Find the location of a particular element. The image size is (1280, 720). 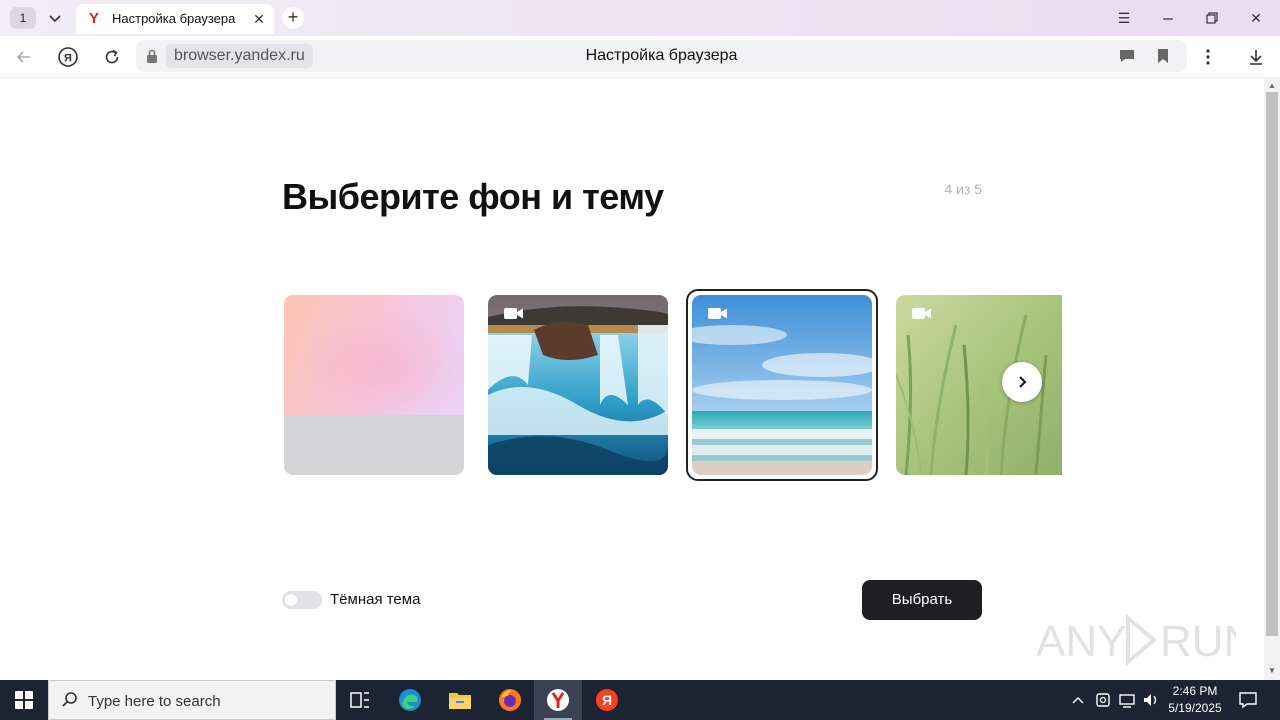

background-card-gradient is located at coordinates (374, 385).